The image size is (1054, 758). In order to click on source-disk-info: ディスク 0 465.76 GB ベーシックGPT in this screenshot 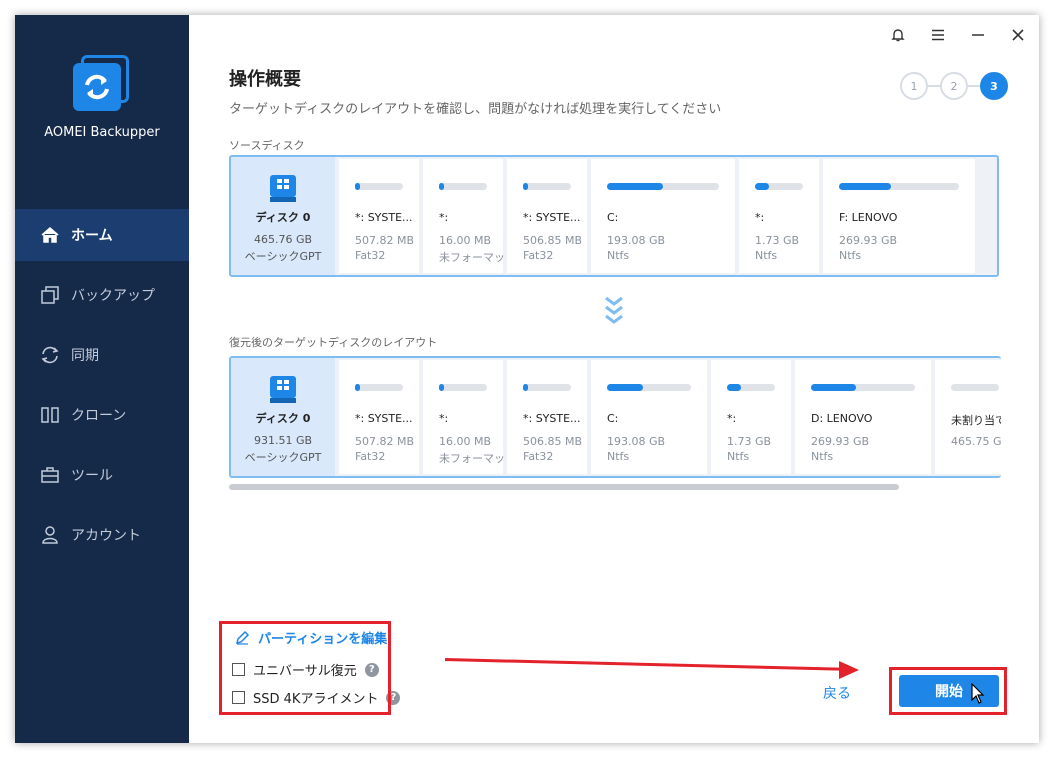, I will do `click(283, 216)`.